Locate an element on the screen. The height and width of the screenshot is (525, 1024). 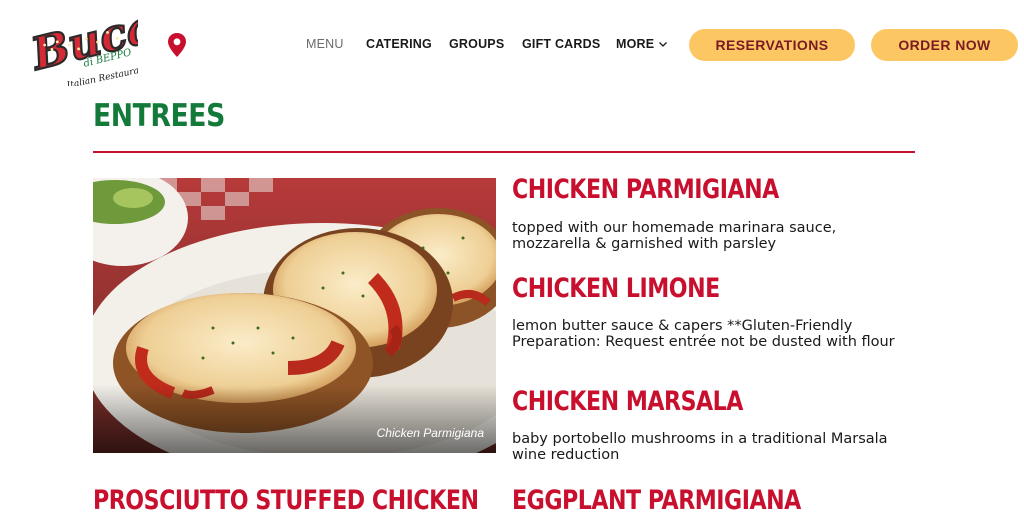
nav-more-label: MORE is located at coordinates (635, 44).